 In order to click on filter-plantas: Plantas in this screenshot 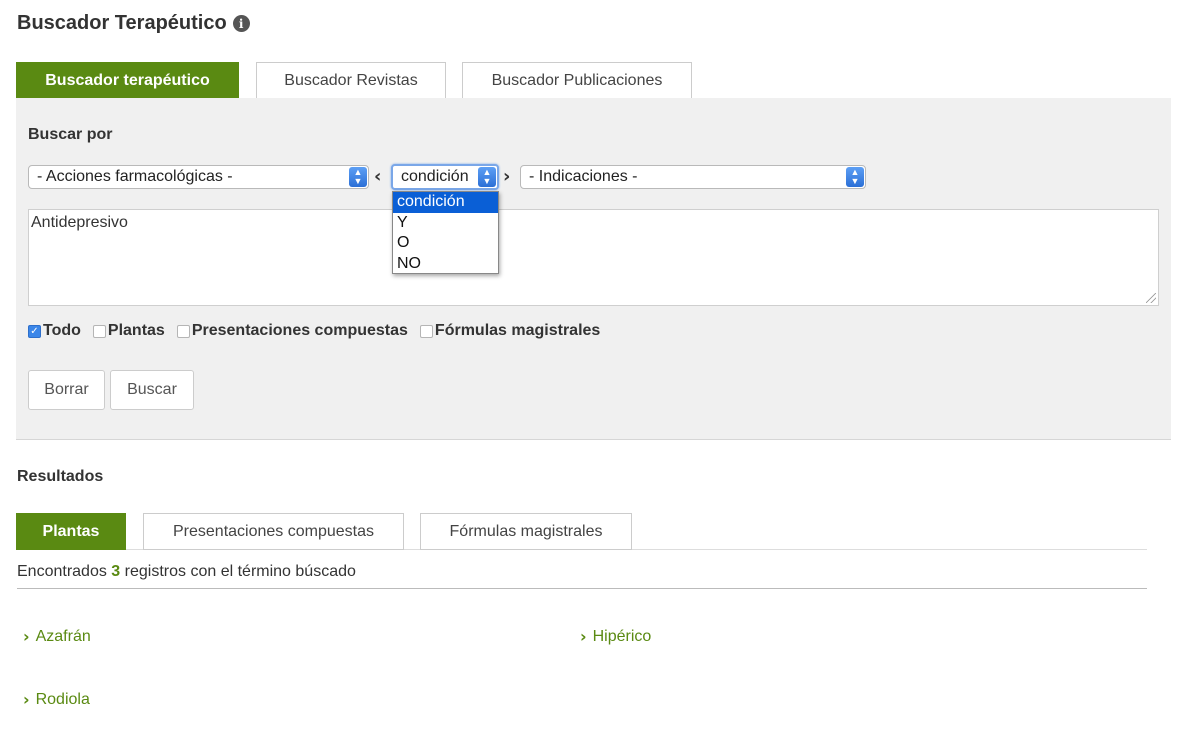, I will do `click(128, 331)`.